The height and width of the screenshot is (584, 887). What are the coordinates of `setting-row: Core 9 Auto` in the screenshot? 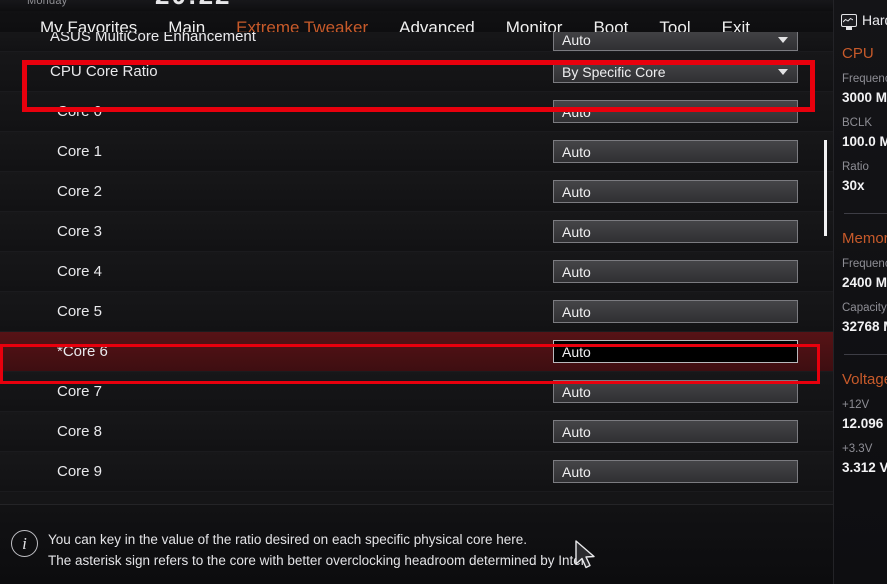 It's located at (416, 472).